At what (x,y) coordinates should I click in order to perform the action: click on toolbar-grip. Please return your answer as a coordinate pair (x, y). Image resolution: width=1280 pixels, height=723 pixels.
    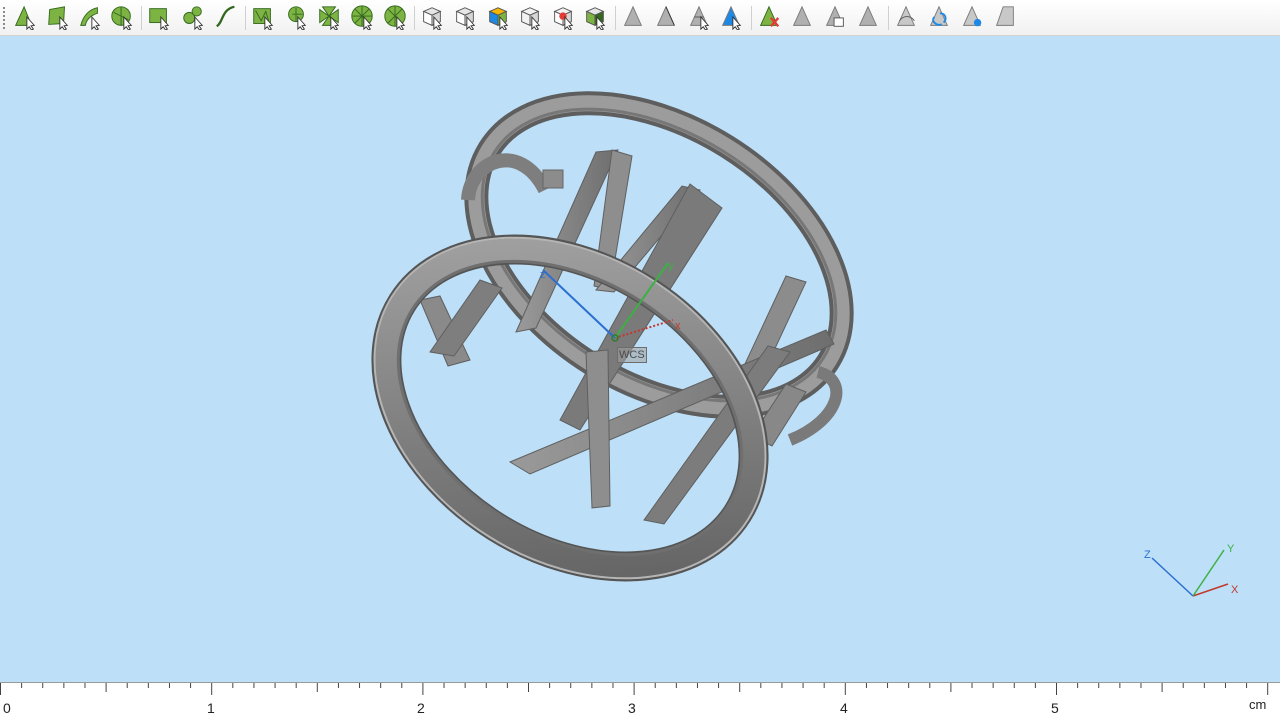
    Looking at the image, I should click on (4, 18).